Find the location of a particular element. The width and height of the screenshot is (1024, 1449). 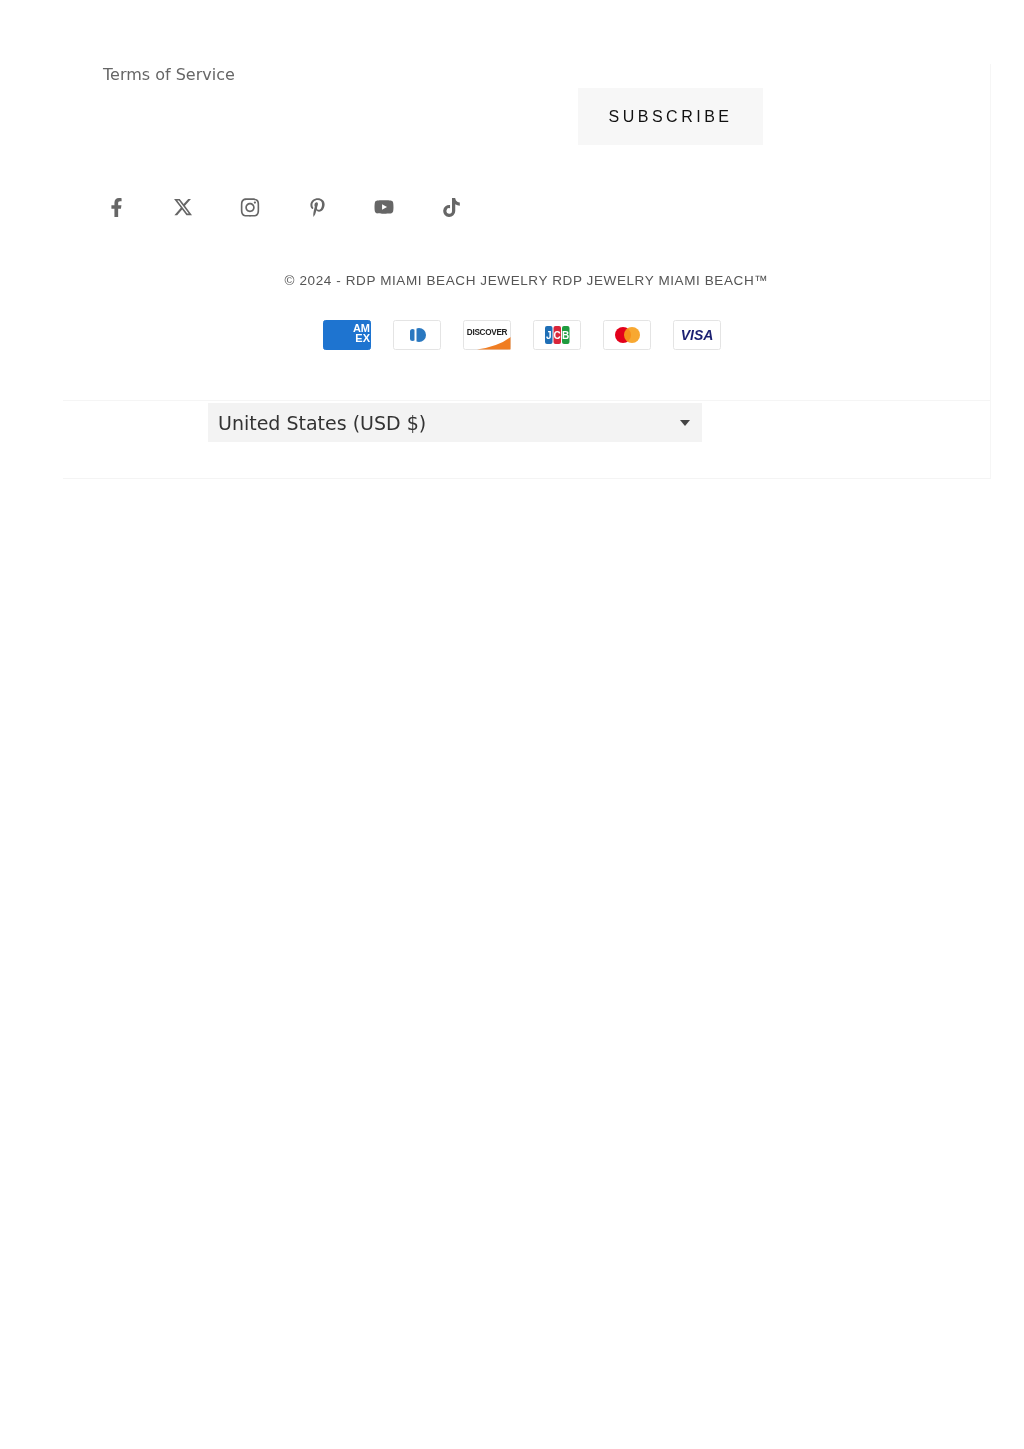

tiktok-link is located at coordinates (451, 207).